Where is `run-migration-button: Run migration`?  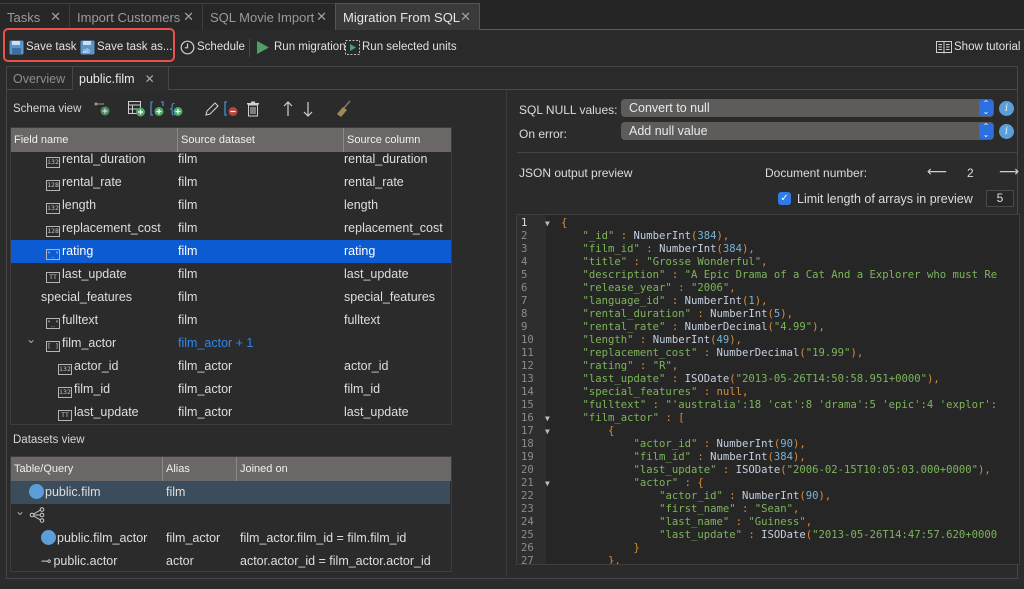
run-migration-button: Run migration is located at coordinates (301, 47).